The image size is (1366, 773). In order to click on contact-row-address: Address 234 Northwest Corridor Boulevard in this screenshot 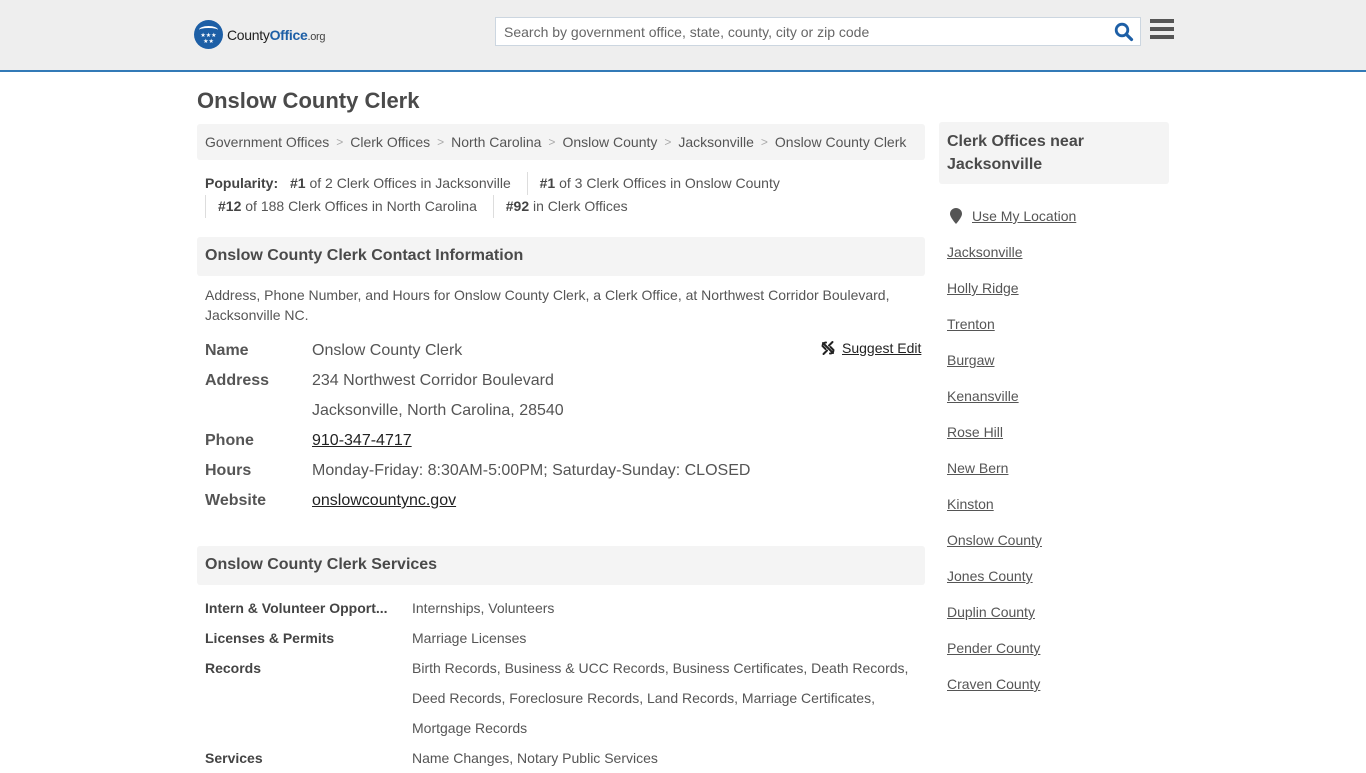, I will do `click(565, 381)`.